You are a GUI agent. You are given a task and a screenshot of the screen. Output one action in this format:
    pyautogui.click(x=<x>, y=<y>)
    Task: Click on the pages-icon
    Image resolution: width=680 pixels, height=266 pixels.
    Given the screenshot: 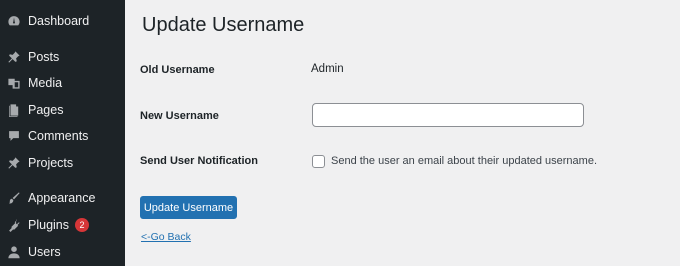 What is the action you would take?
    pyautogui.click(x=14, y=110)
    